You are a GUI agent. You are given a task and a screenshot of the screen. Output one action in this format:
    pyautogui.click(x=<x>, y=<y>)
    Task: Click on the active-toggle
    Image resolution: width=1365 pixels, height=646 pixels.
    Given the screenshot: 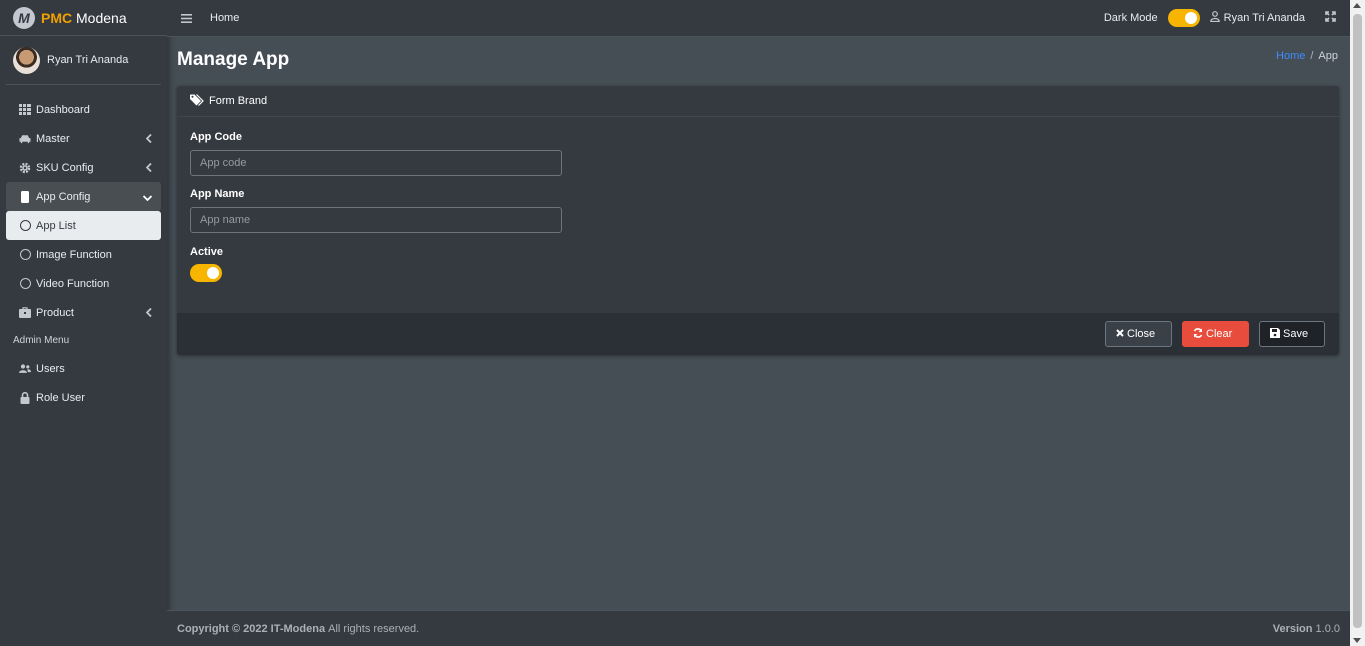 What is the action you would take?
    pyautogui.click(x=206, y=273)
    